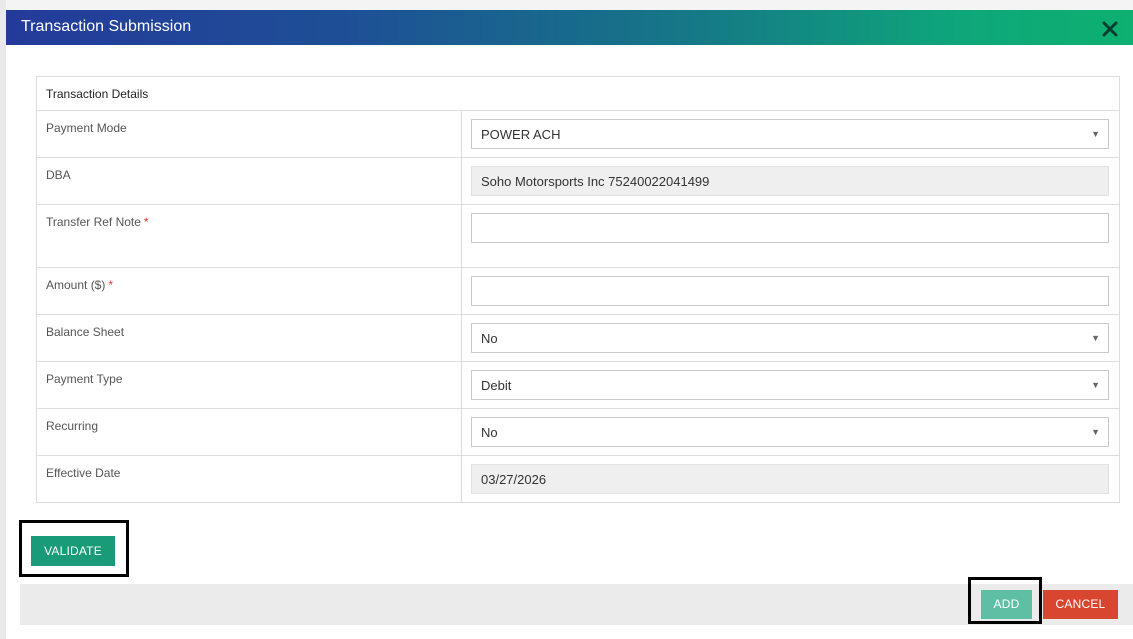 This screenshot has height=639, width=1133. Describe the element at coordinates (514, 479) in the screenshot. I see `effective-date-value: 03/27/2026` at that location.